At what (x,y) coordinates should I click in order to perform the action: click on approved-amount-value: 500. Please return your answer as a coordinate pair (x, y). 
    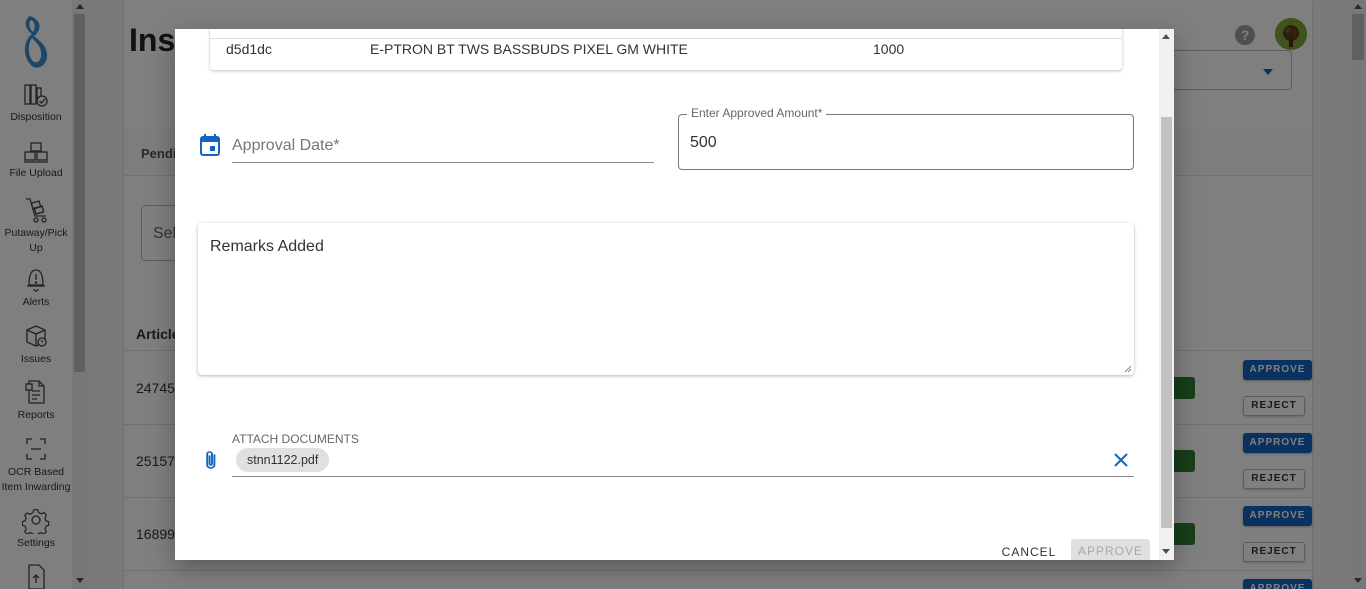
    Looking at the image, I should click on (703, 143).